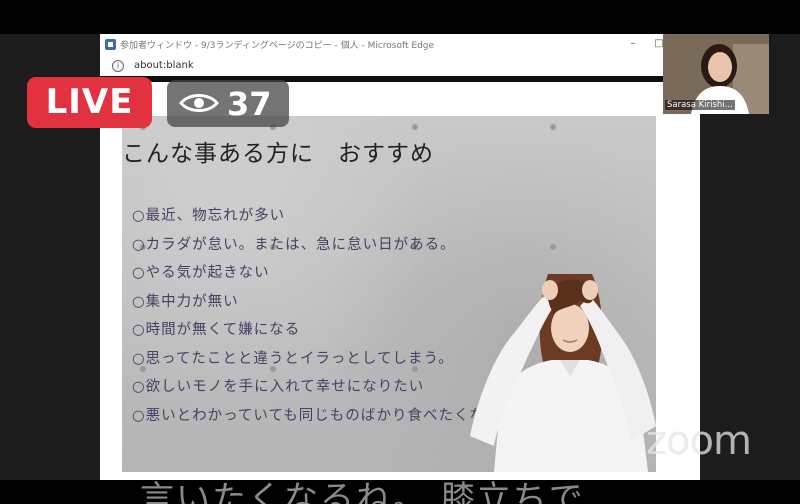  What do you see at coordinates (185, 301) in the screenshot?
I see `list-item: ○集中力が無い` at bounding box center [185, 301].